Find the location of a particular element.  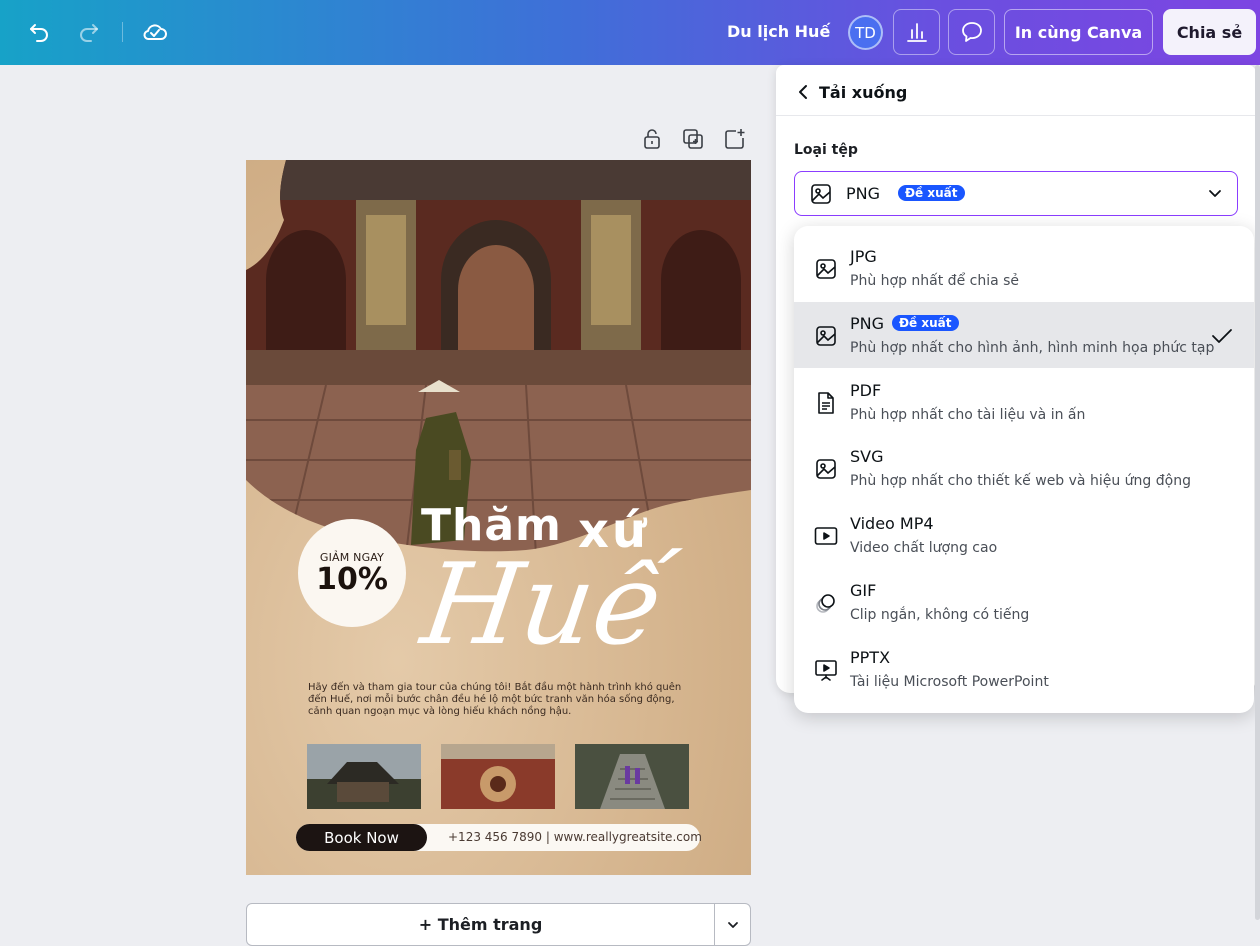

toolbar-divider is located at coordinates (122, 32).